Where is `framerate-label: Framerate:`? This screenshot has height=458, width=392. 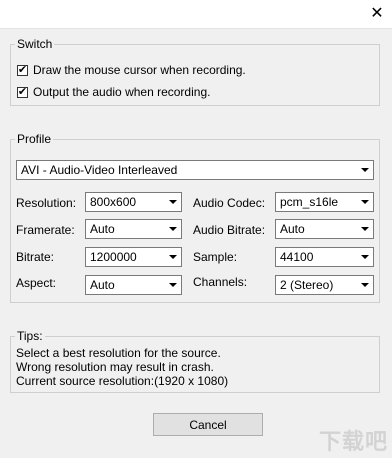 framerate-label: Framerate: is located at coordinates (45, 230).